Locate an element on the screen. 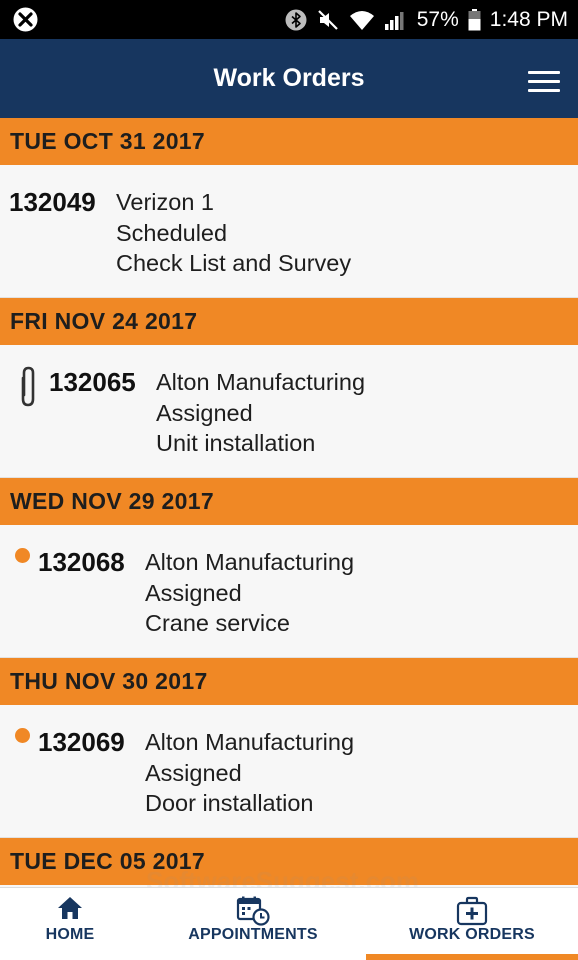  battery-percent: 57% is located at coordinates (437, 19).